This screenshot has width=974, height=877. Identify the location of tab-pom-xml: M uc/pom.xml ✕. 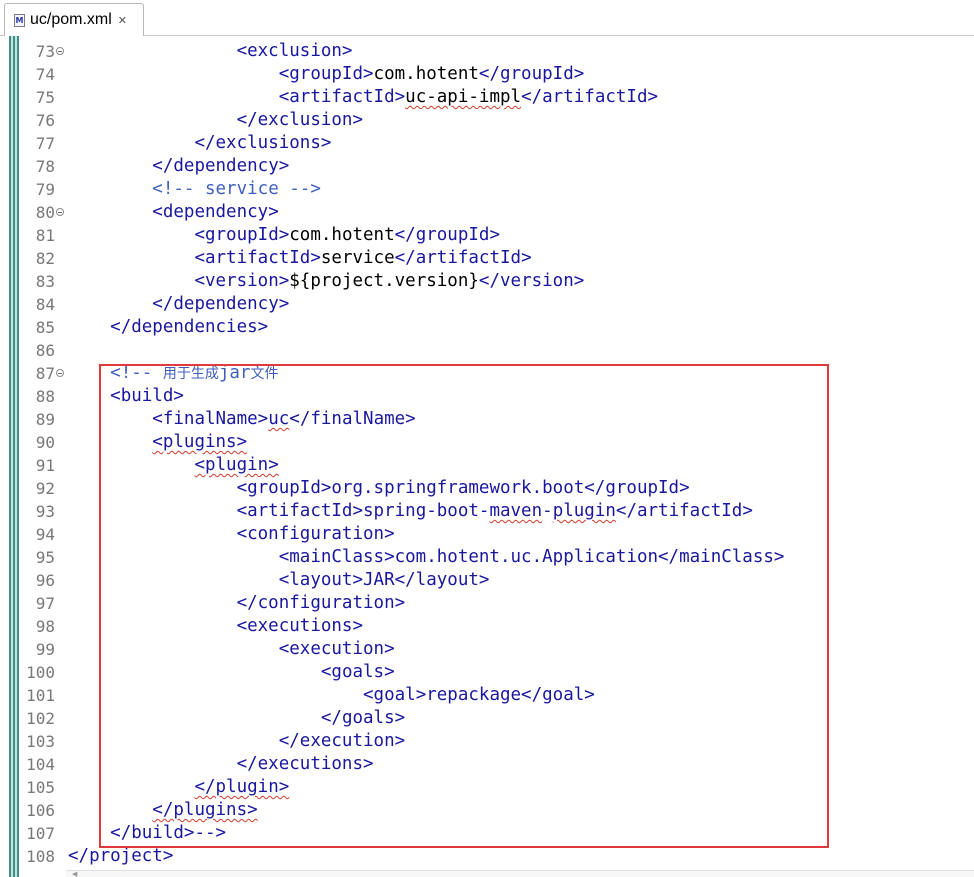
(74, 19).